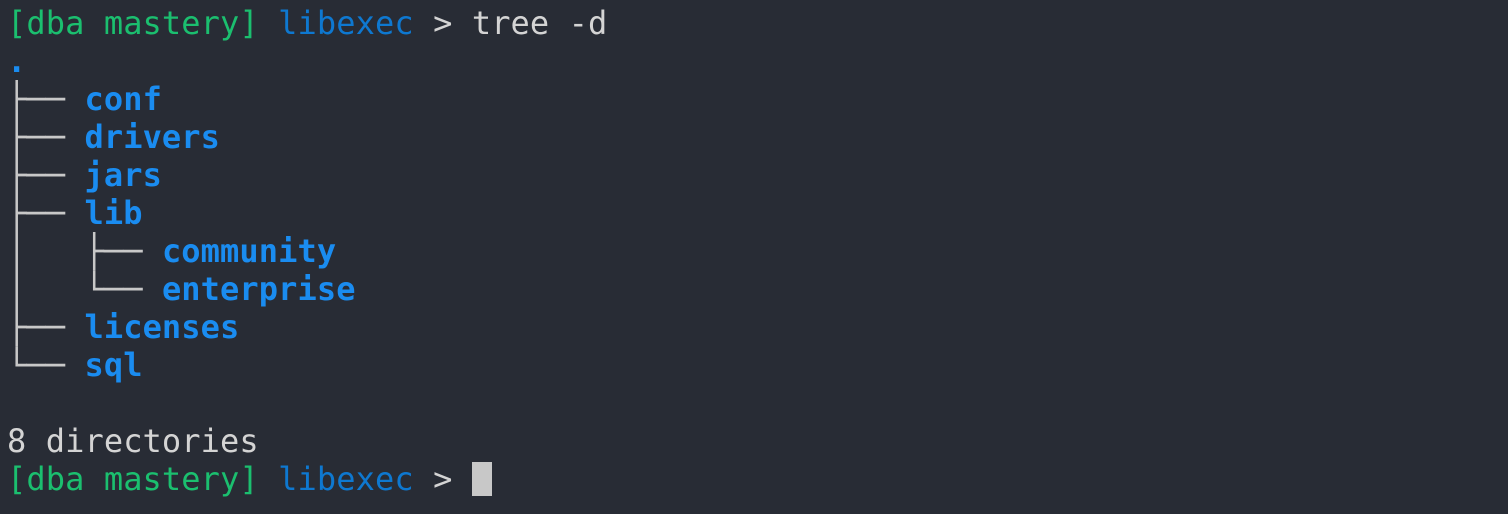 This screenshot has width=1508, height=514. What do you see at coordinates (113, 213) in the screenshot?
I see `directory-name: lib` at bounding box center [113, 213].